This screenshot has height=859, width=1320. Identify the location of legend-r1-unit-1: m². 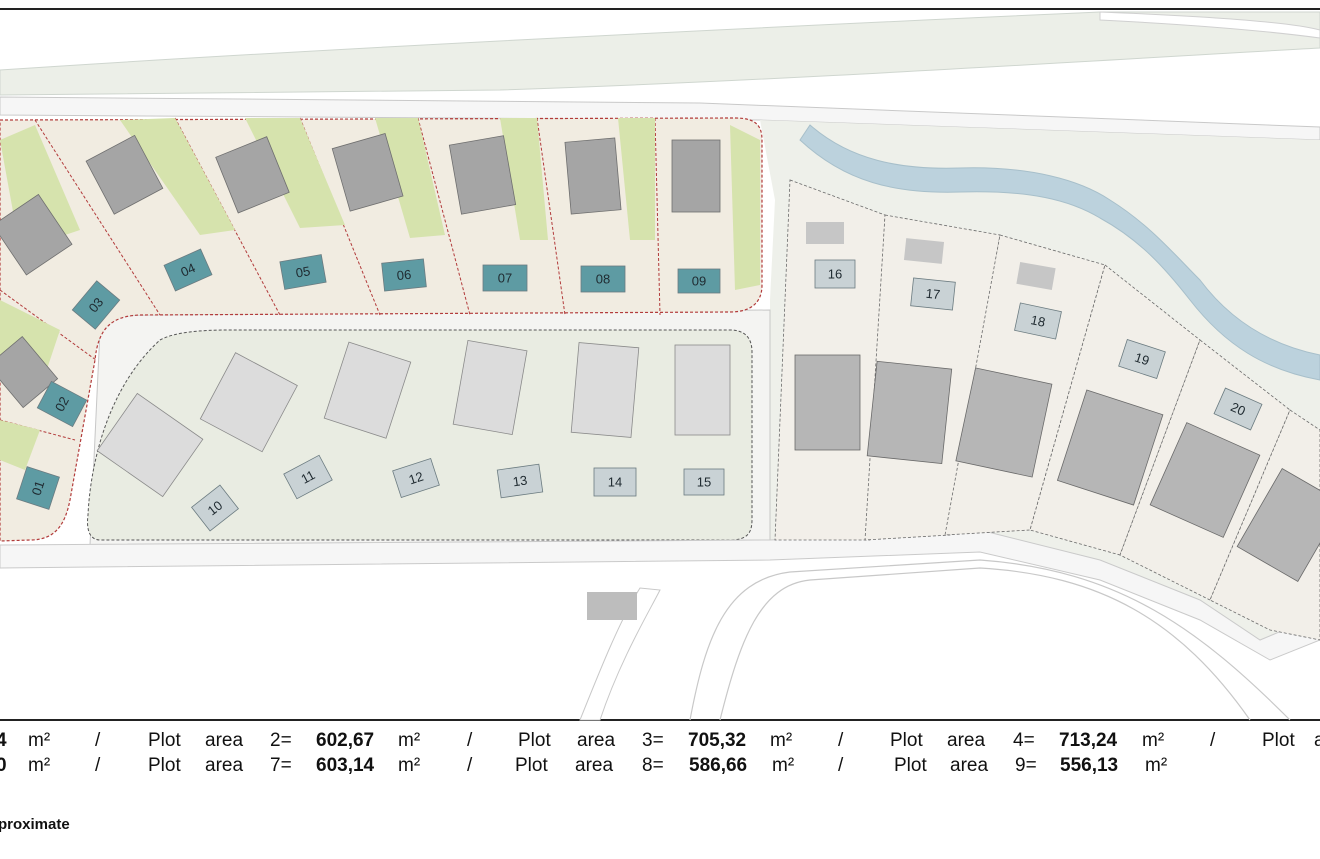
(39, 740).